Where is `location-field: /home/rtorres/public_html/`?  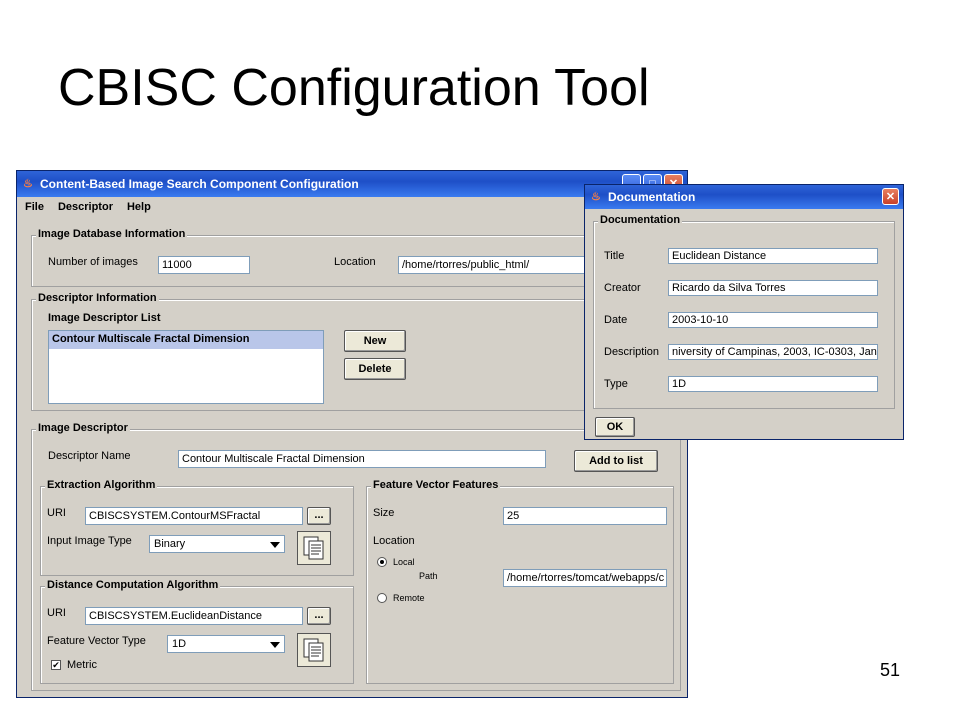
location-field: /home/rtorres/public_html/ is located at coordinates (493, 265).